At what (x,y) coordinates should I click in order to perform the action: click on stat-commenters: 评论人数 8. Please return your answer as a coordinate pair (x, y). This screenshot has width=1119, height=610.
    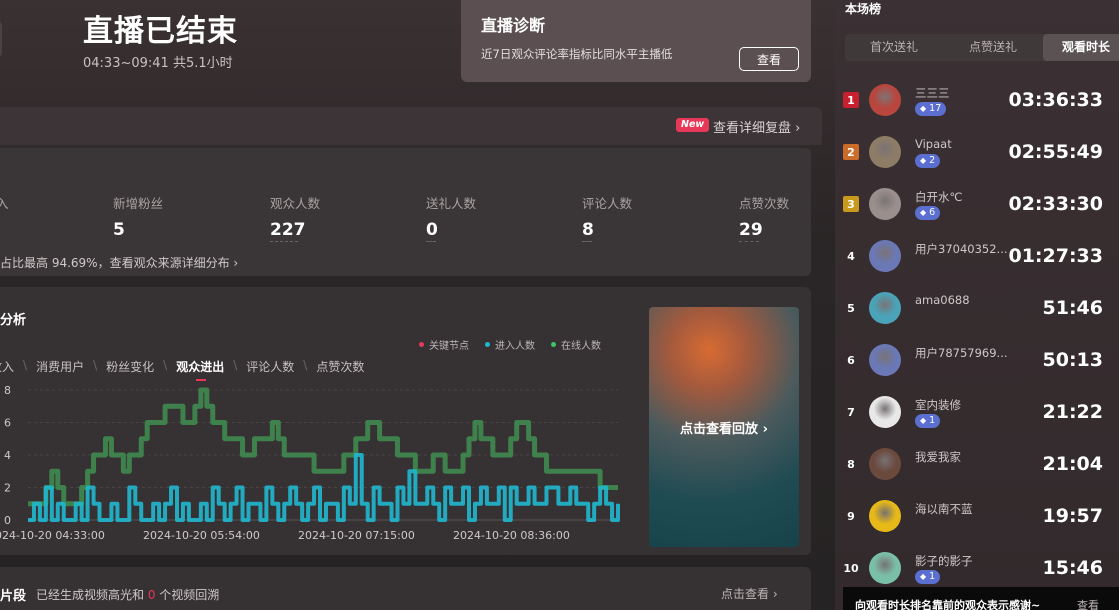
    Looking at the image, I should click on (607, 217).